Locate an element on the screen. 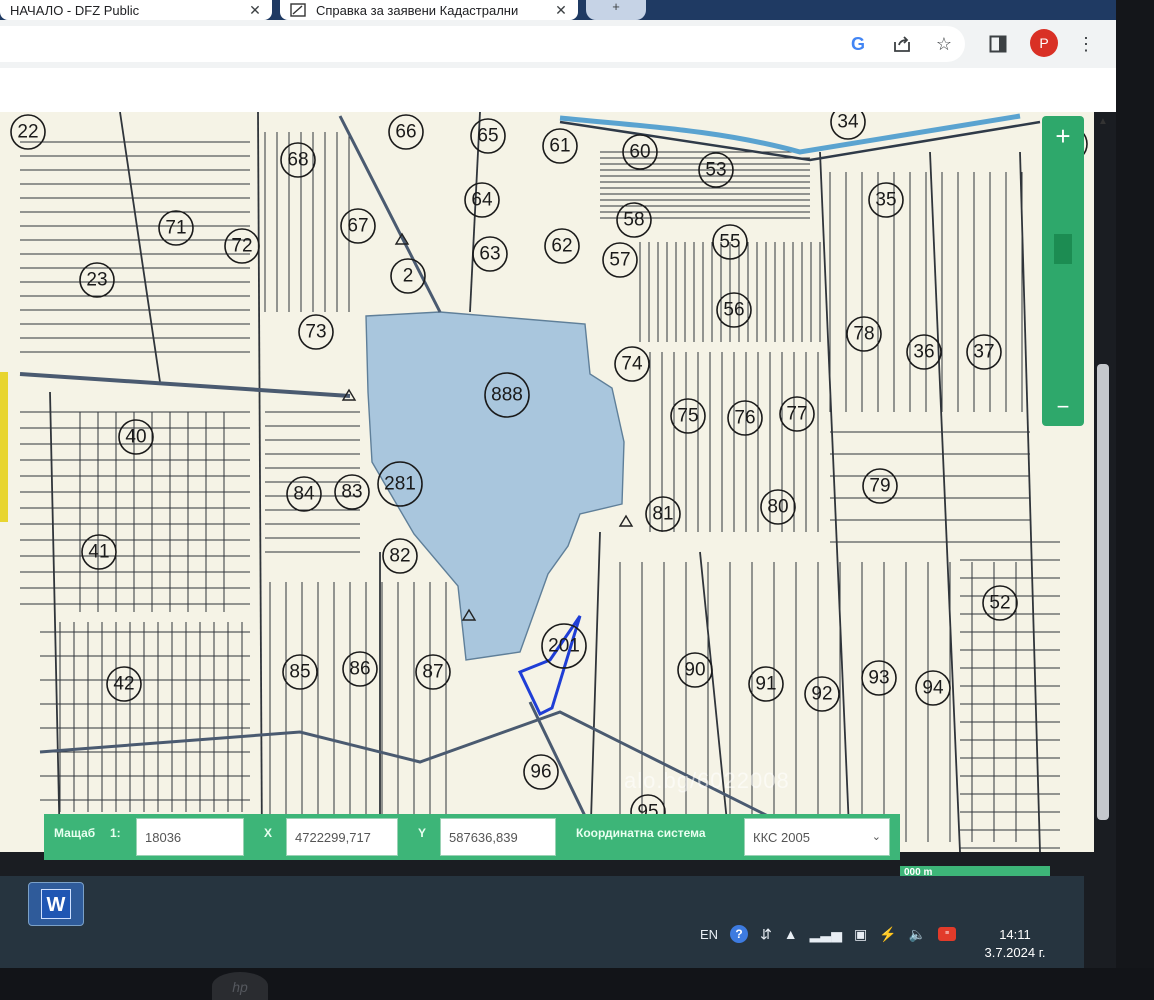 Image resolution: width=1154 pixels, height=1000 pixels. tab-cadastral-report: Справка за заявени Кадастрални ✕ is located at coordinates (429, 10).